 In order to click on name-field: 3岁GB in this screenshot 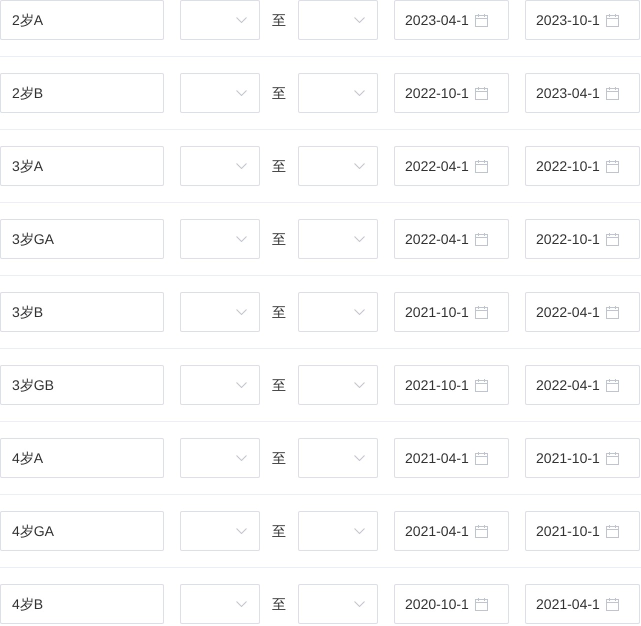, I will do `click(82, 385)`.